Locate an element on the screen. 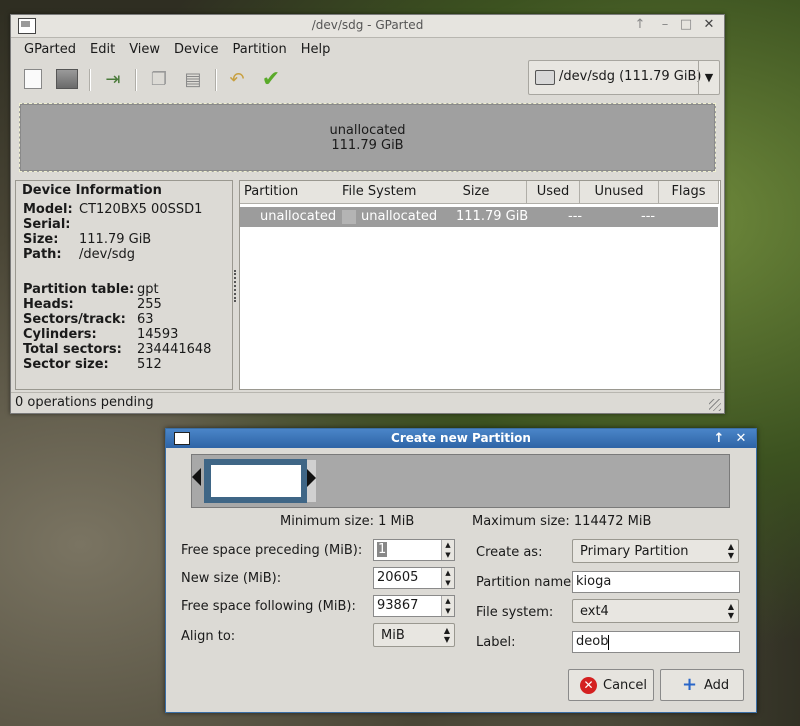 The height and width of the screenshot is (726, 800). model-value: CT120BX5 00SSD1 is located at coordinates (141, 209).